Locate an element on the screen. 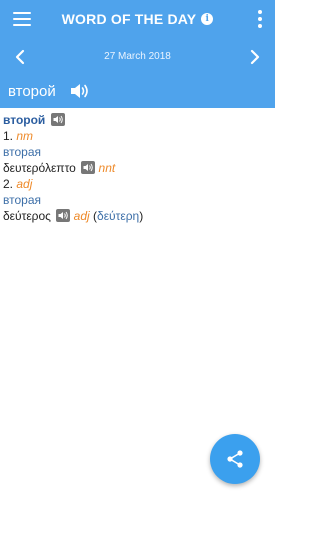 This screenshot has height=545, width=320. more-vertical-icon is located at coordinates (260, 19).